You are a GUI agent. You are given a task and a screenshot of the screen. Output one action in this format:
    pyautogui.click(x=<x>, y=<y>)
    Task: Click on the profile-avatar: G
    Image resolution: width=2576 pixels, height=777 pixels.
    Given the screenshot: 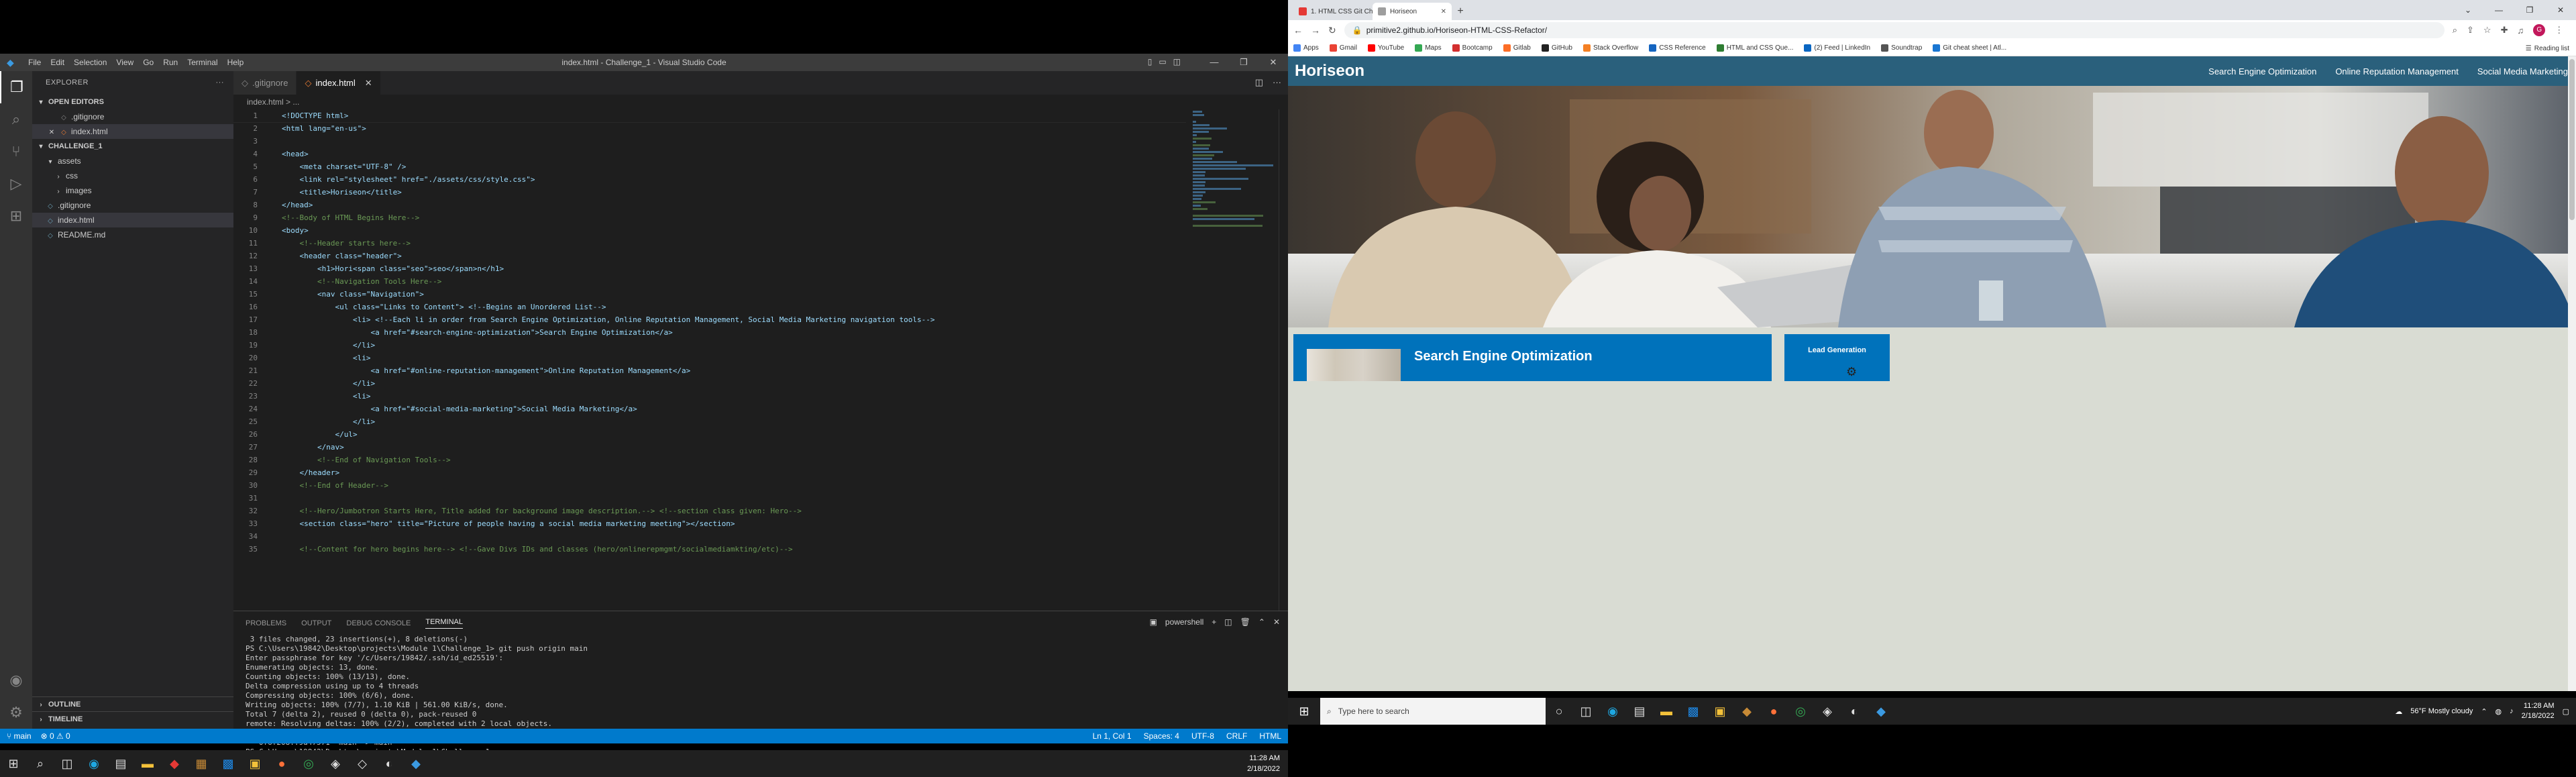 What is the action you would take?
    pyautogui.click(x=2539, y=30)
    